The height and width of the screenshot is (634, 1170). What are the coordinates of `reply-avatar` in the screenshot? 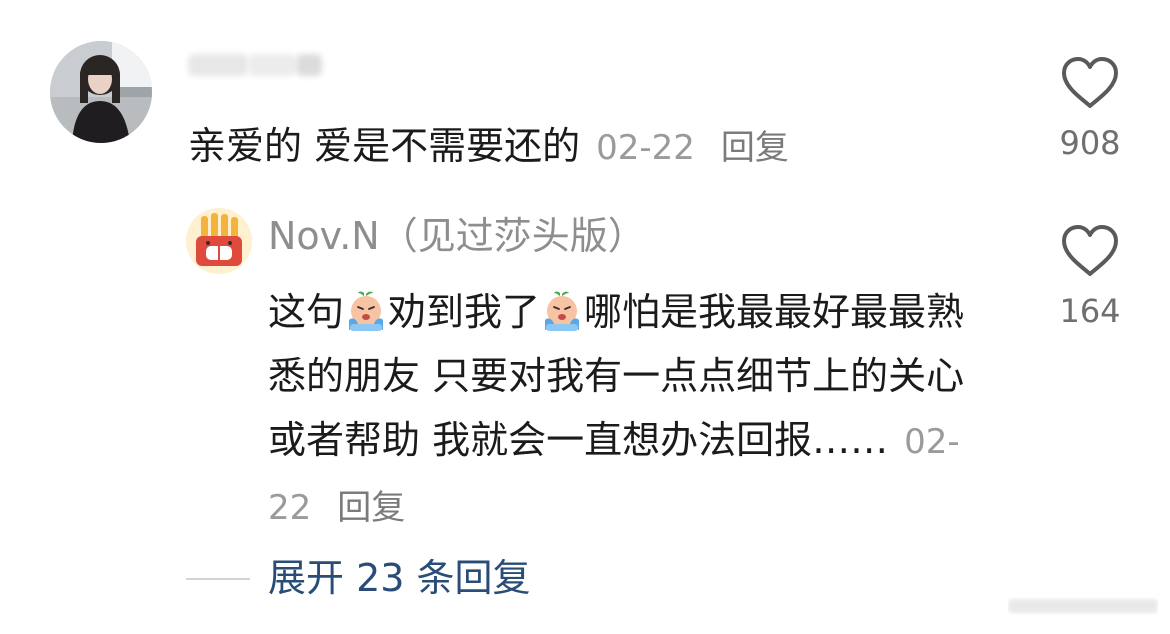 It's located at (219, 241).